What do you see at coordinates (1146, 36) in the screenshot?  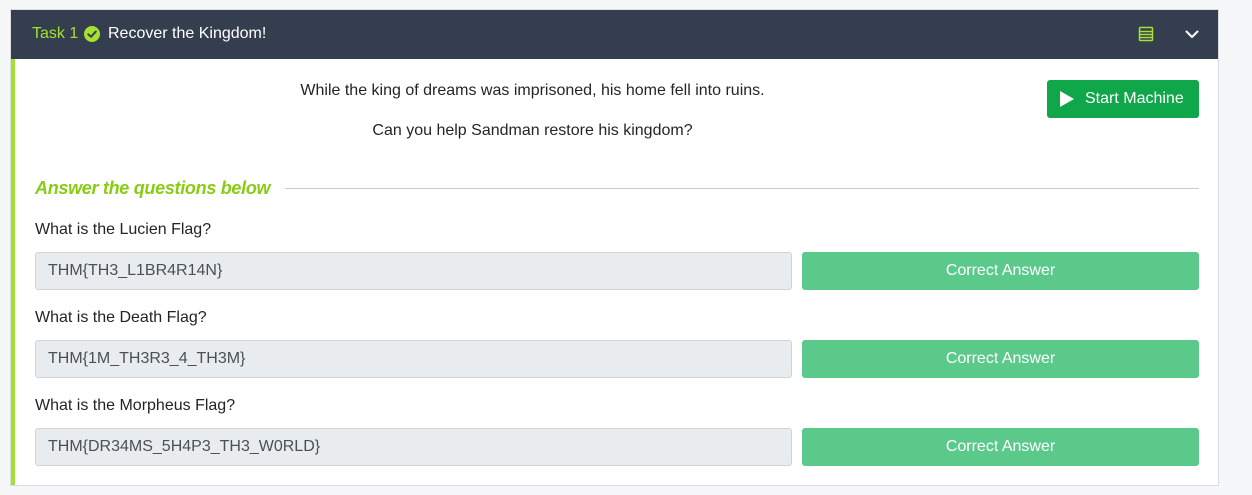 I see `notes-icon` at bounding box center [1146, 36].